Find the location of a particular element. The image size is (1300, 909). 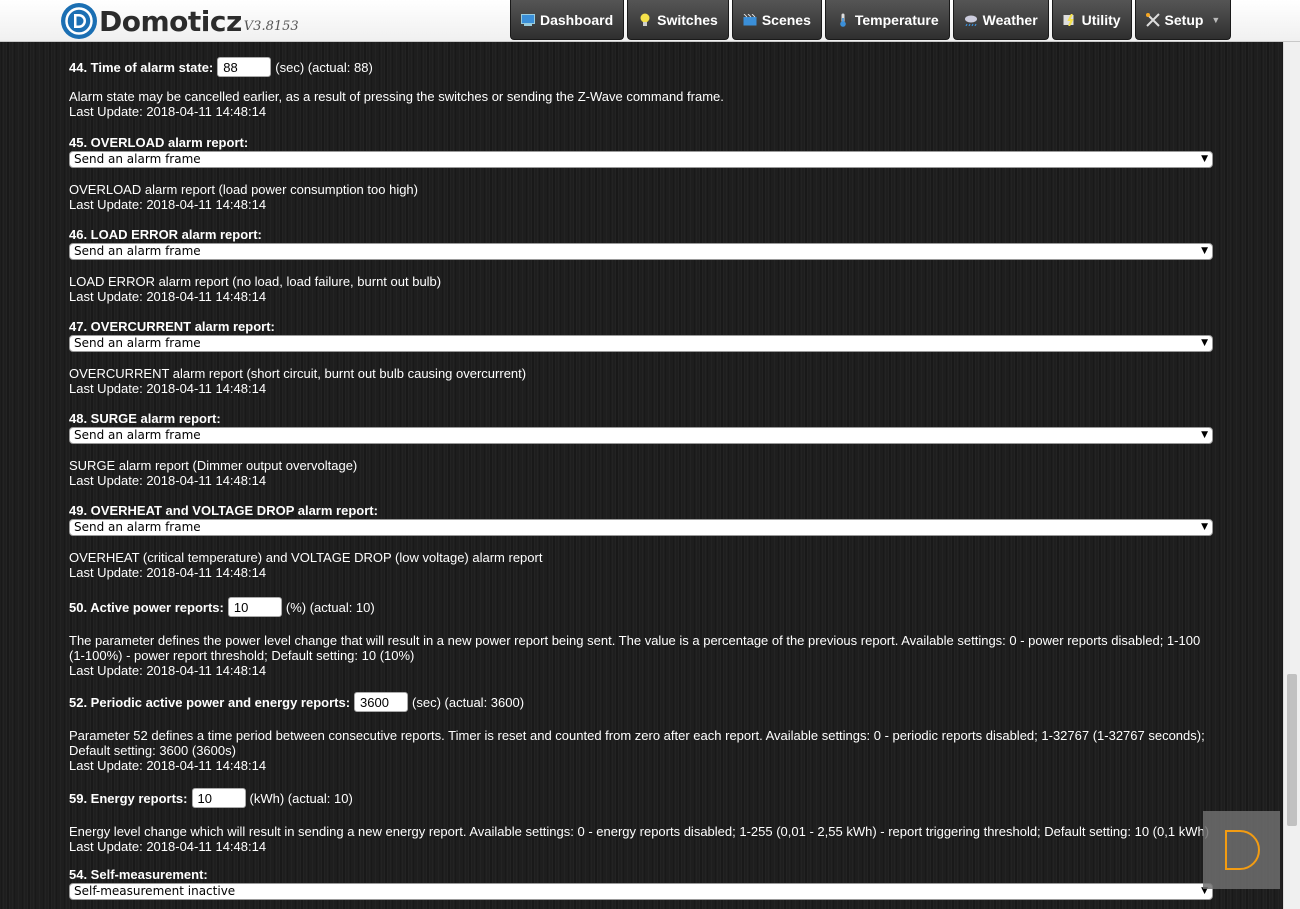

nav-utility-label: Utility is located at coordinates (1101, 19).